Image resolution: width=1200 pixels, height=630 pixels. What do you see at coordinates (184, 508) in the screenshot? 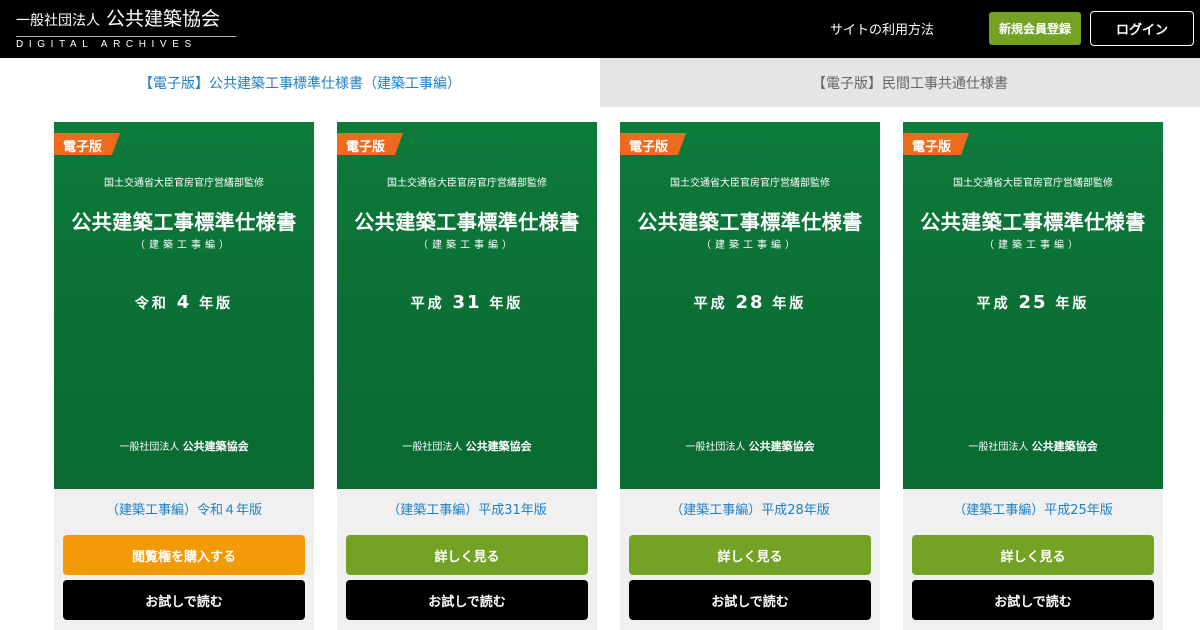
I see `book-caption-link: （建築工事編）令和４年版` at bounding box center [184, 508].